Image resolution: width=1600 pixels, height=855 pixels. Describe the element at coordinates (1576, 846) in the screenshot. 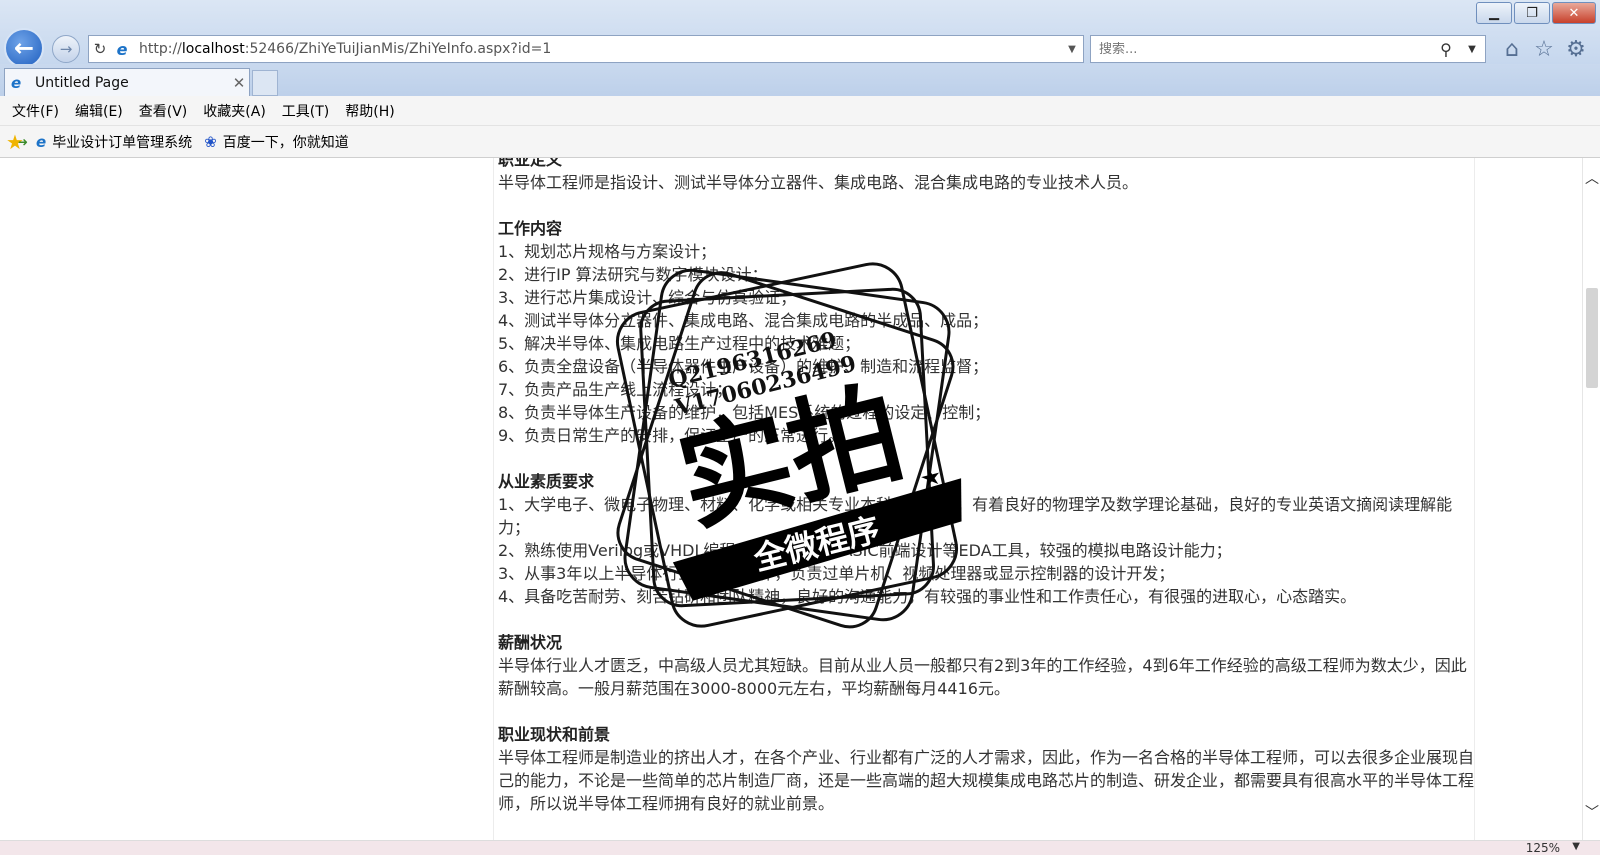

I see `zoom-dropdown-icon: ▼` at that location.